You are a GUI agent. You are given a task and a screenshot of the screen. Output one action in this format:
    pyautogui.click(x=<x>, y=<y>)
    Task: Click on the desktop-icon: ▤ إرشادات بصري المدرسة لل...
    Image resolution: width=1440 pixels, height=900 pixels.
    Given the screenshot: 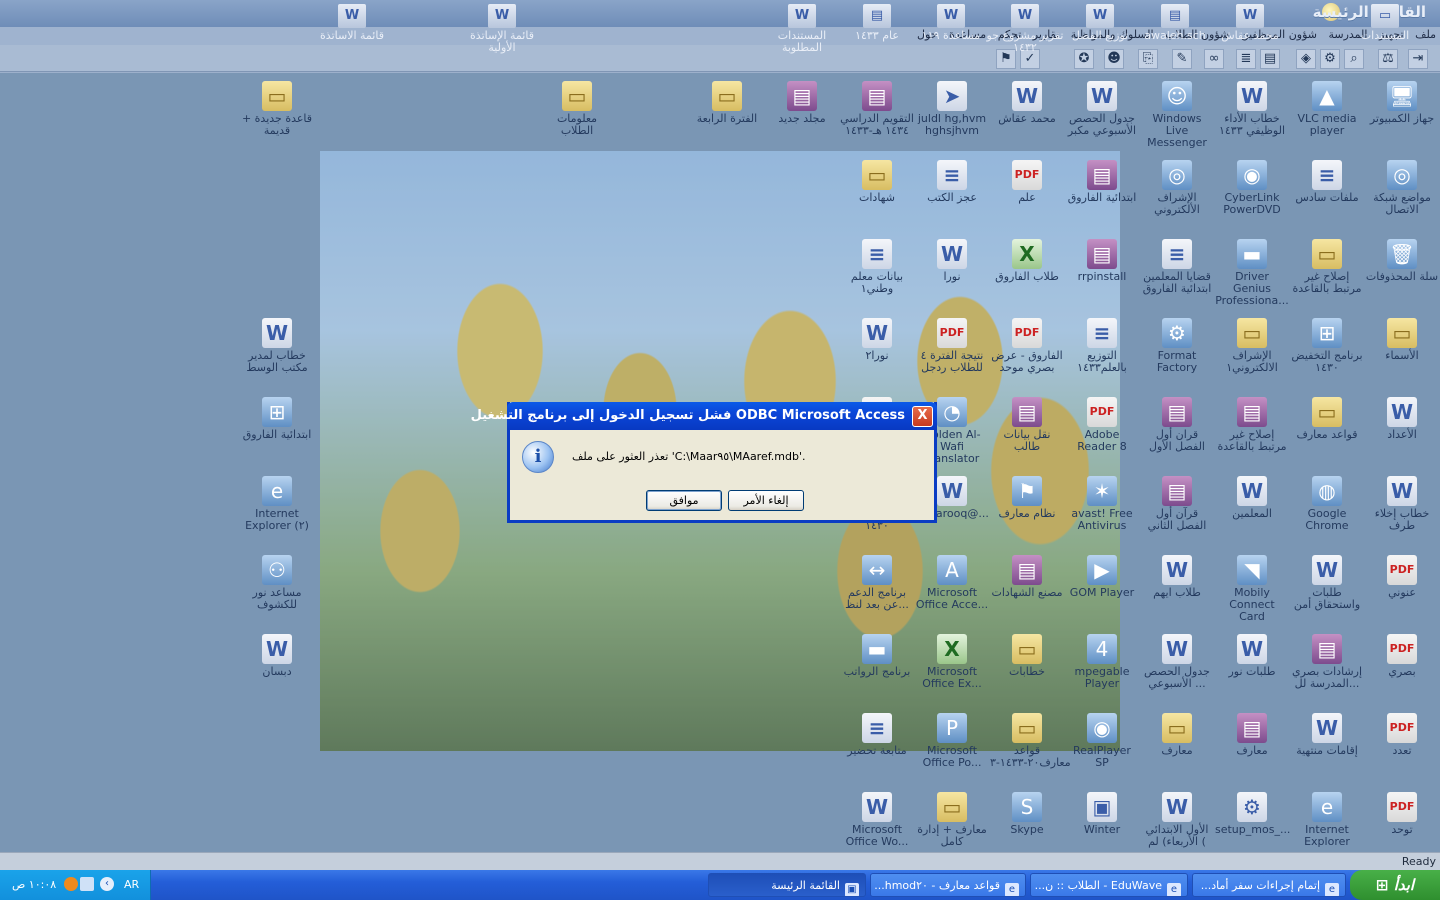 What is the action you would take?
    pyautogui.click(x=1327, y=662)
    